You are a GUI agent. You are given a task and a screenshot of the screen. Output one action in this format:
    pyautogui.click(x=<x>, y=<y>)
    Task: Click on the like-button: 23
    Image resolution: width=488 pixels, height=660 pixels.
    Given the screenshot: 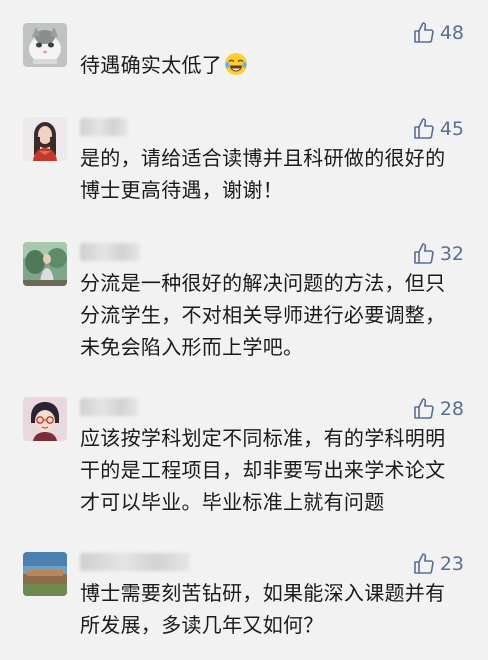 What is the action you would take?
    pyautogui.click(x=438, y=564)
    